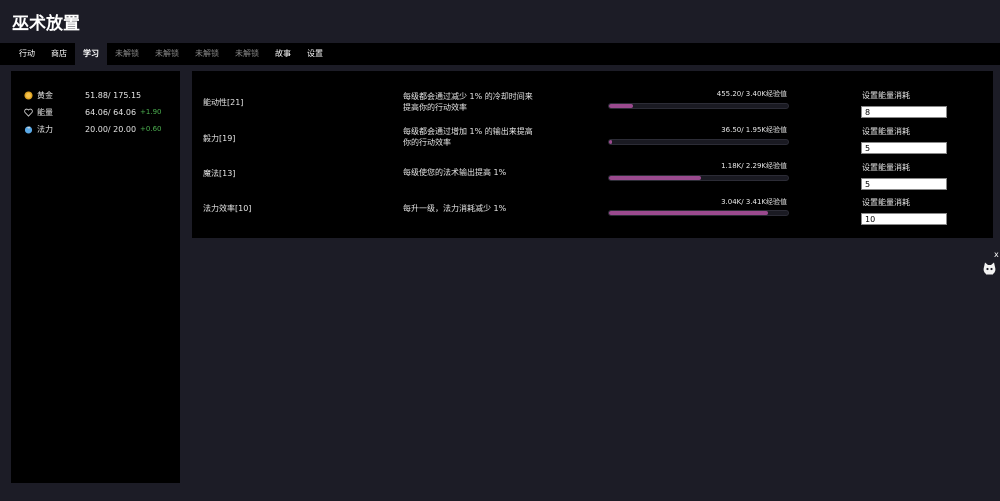  What do you see at coordinates (468, 137) in the screenshot?
I see `skill-description: 每级都会通过增加 1% 的输出来提高你的行动效率` at bounding box center [468, 137].